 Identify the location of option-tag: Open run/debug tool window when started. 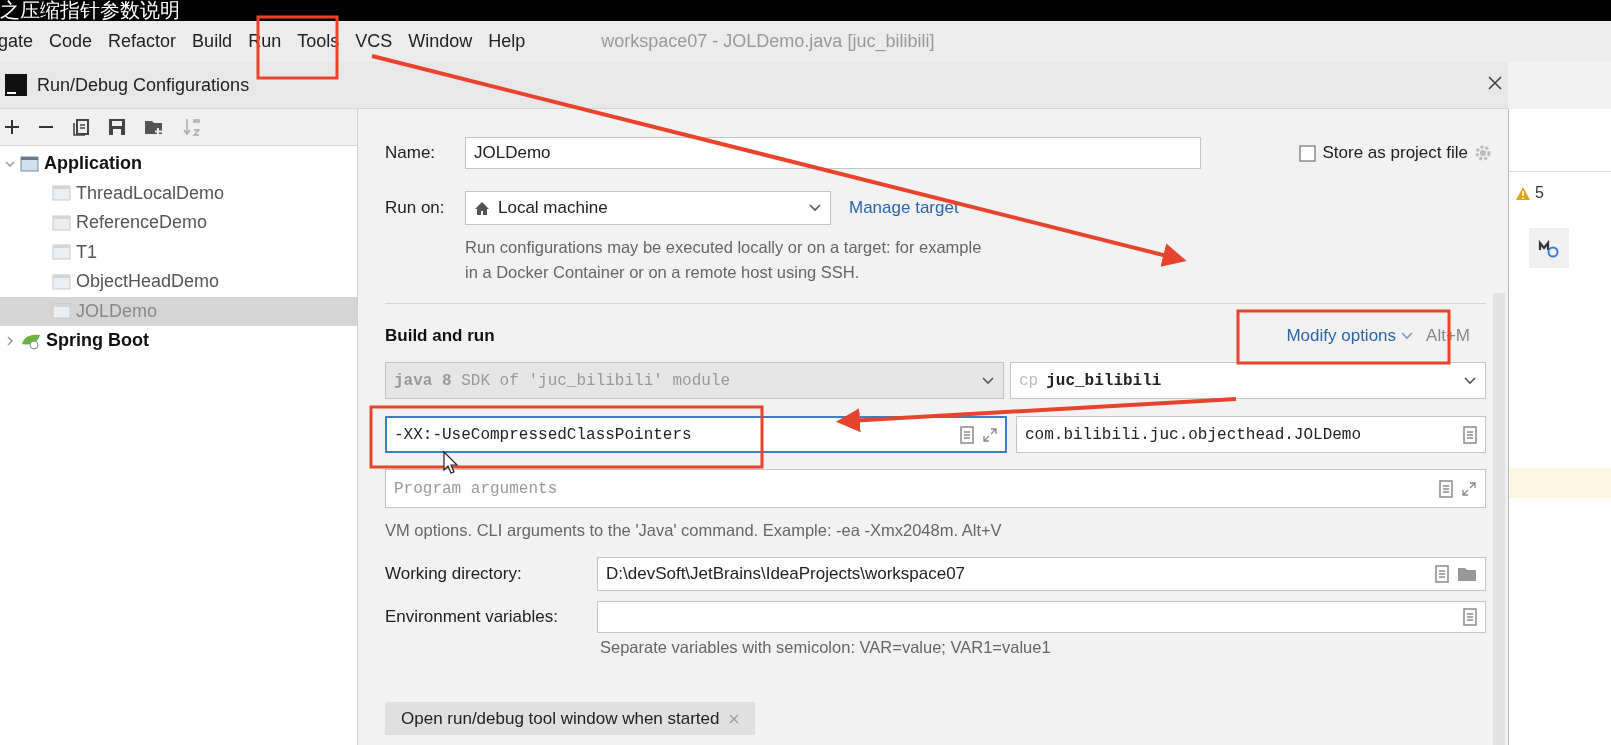
(570, 718).